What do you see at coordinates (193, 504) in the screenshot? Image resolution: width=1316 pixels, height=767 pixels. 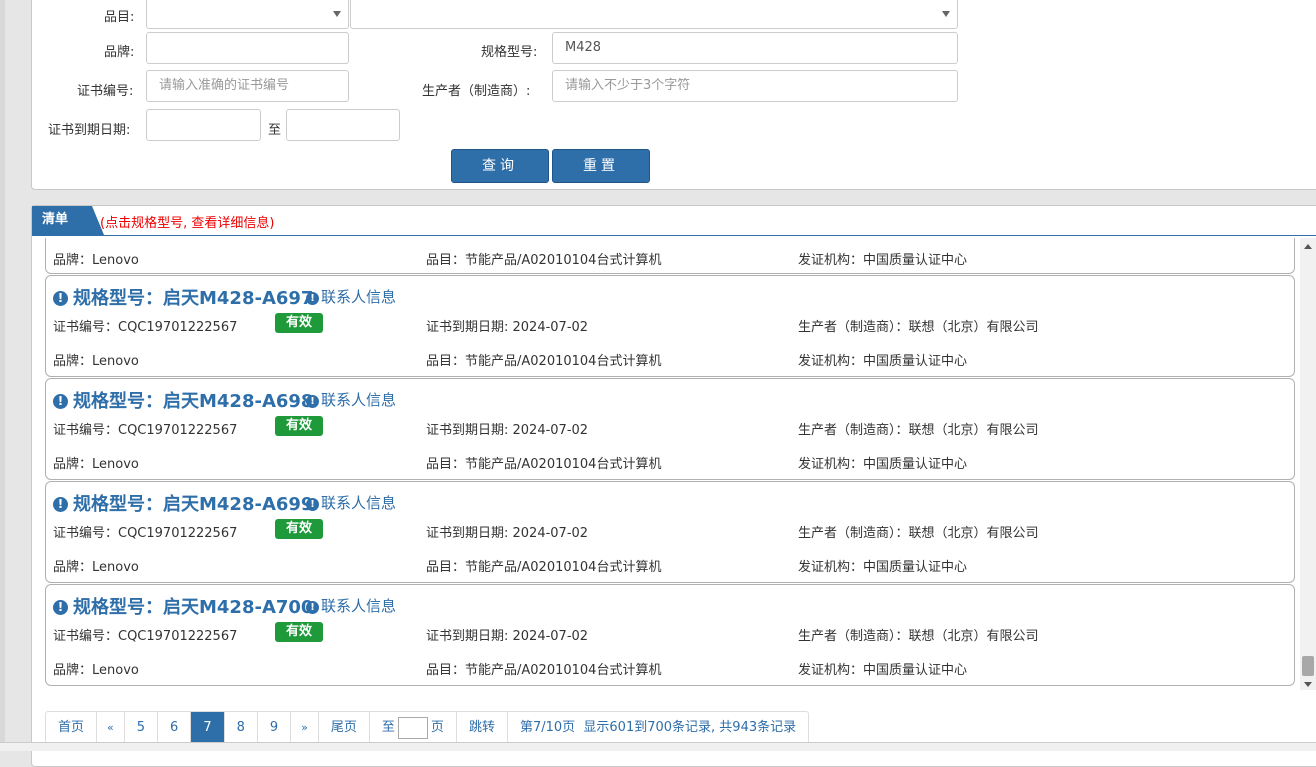 I see `model-title: 规格型号：启天M428-A699` at bounding box center [193, 504].